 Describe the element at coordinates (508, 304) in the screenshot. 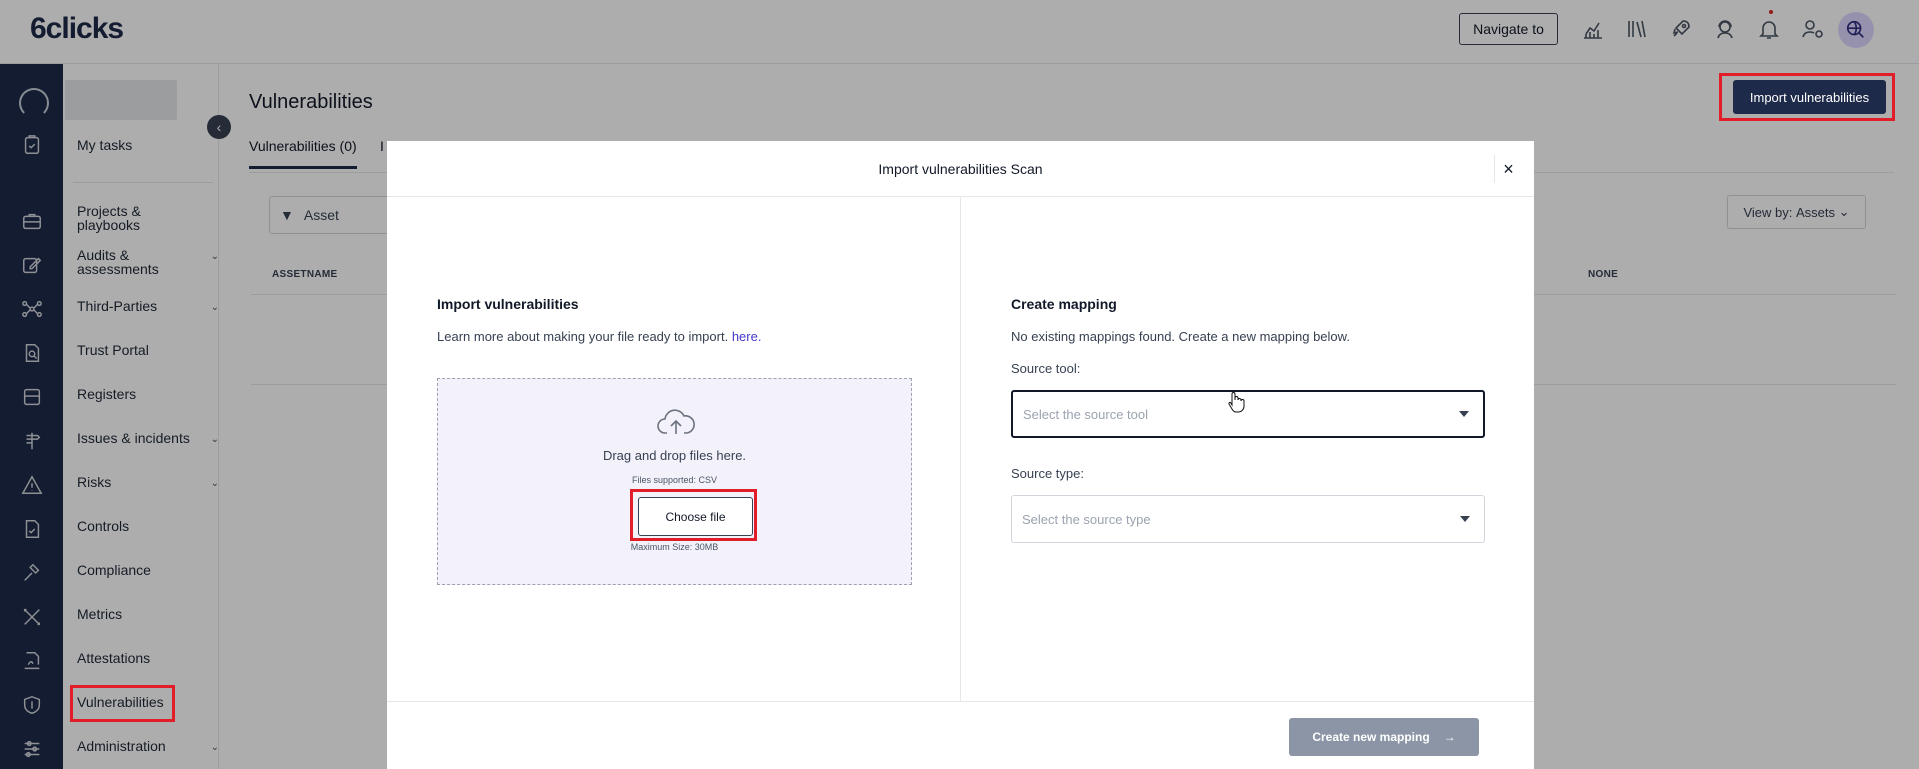

I see `import-heading: Import vulnerabilities` at that location.